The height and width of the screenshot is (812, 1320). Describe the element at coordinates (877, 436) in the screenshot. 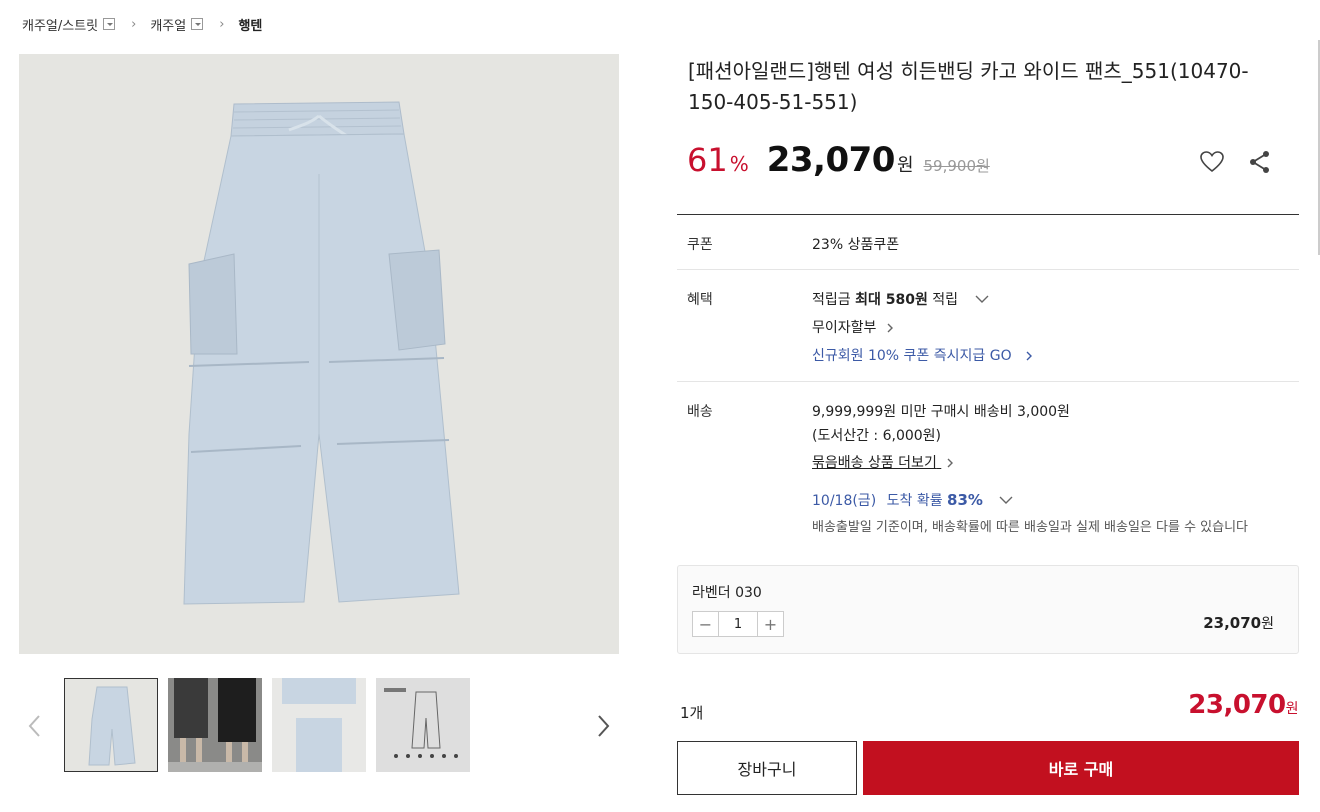

I see `shipping-remote-fee: (도서산간 : 6,000원)` at that location.